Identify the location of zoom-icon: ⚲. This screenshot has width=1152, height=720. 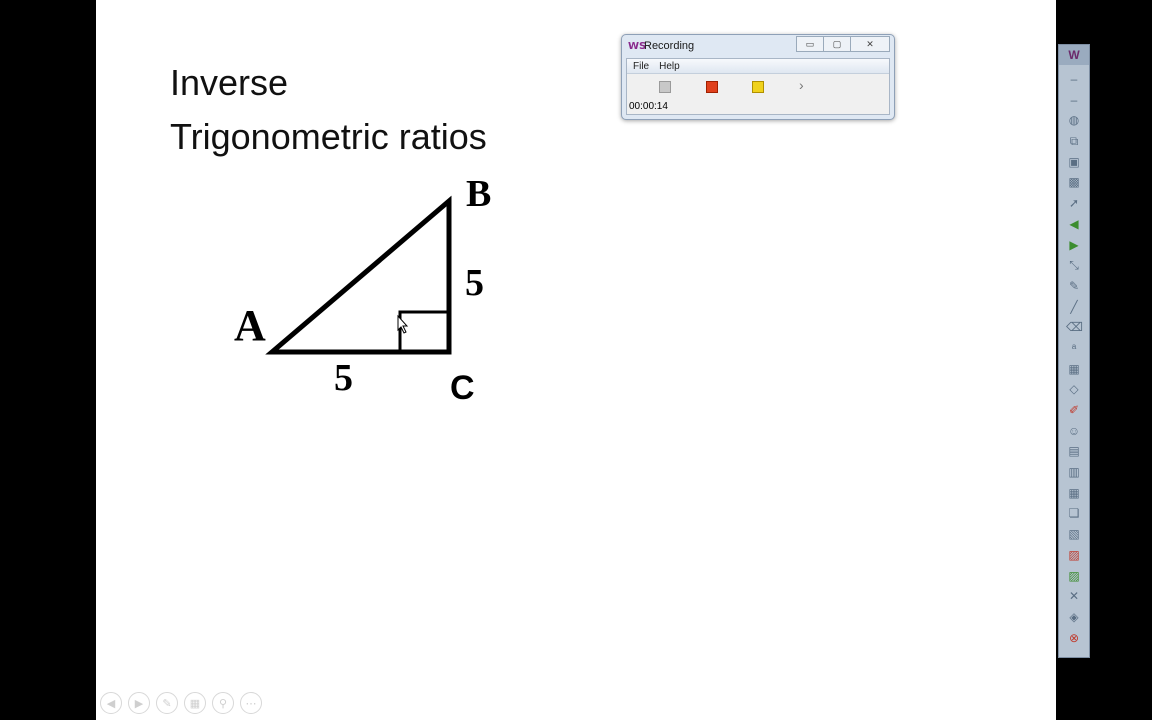
(223, 703).